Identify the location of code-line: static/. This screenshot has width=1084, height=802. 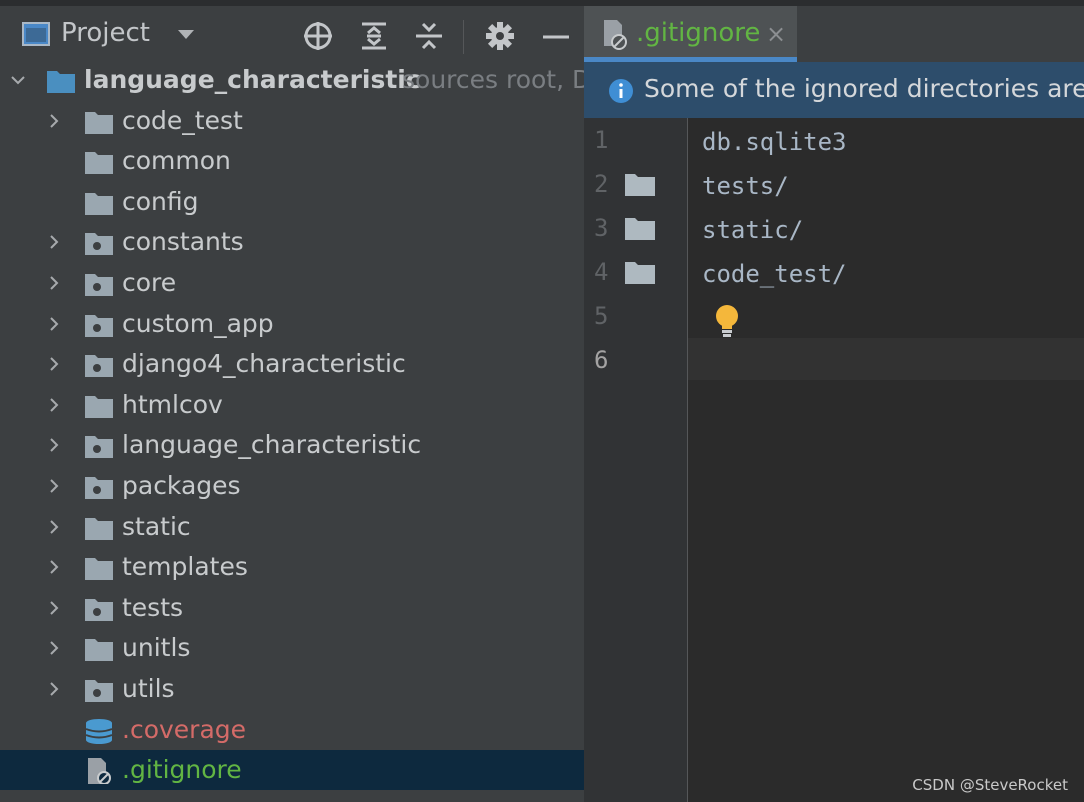
(752, 230).